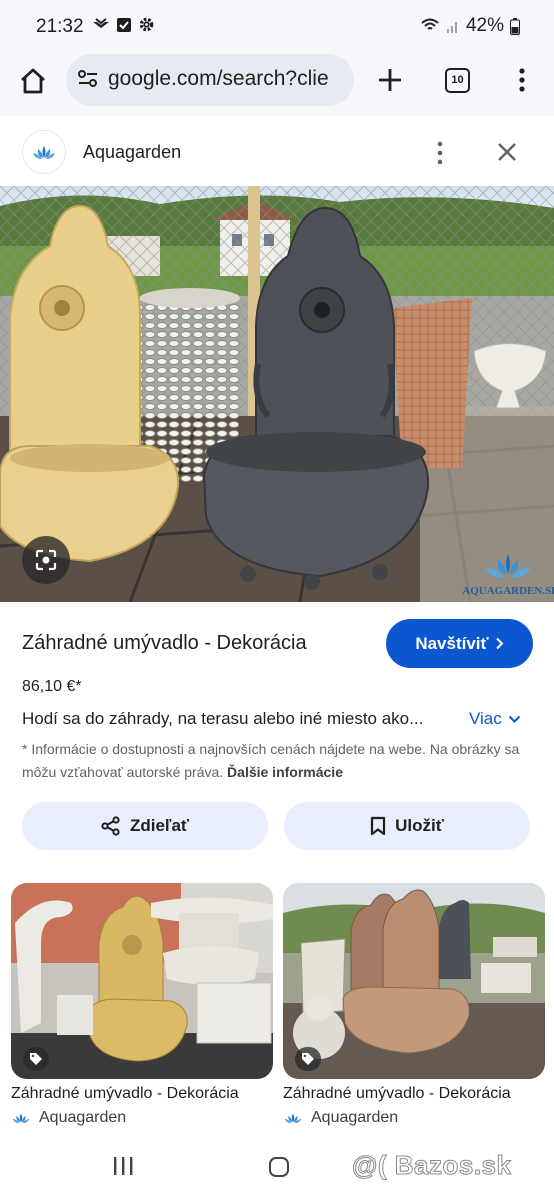 Image resolution: width=554 pixels, height=1200 pixels. Describe the element at coordinates (499, 643) in the screenshot. I see `chevron-right-icon` at that location.